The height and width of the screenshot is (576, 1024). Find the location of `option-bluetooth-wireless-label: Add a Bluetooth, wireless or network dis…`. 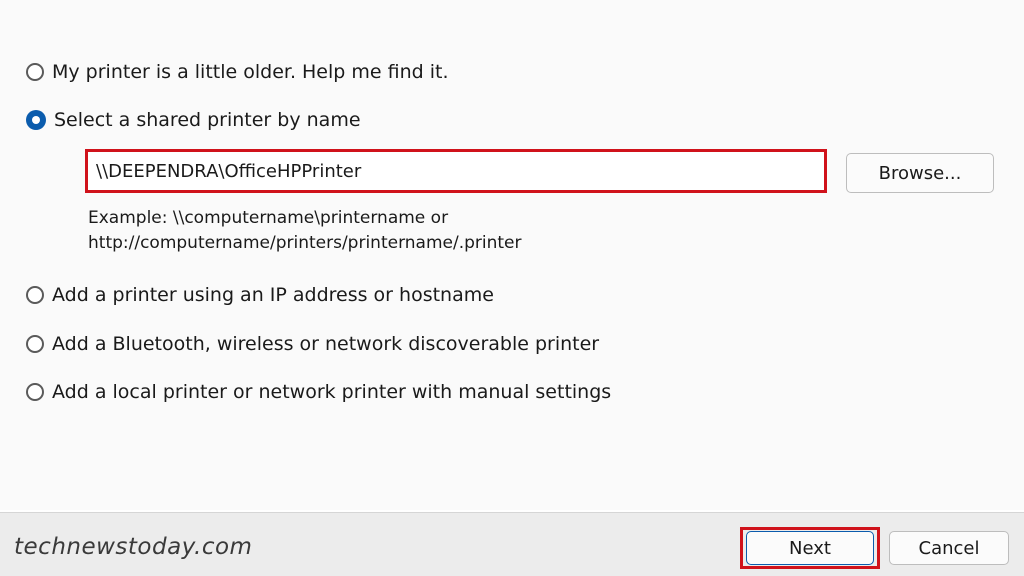

option-bluetooth-wireless-label: Add a Bluetooth, wireless or network dis… is located at coordinates (326, 344).